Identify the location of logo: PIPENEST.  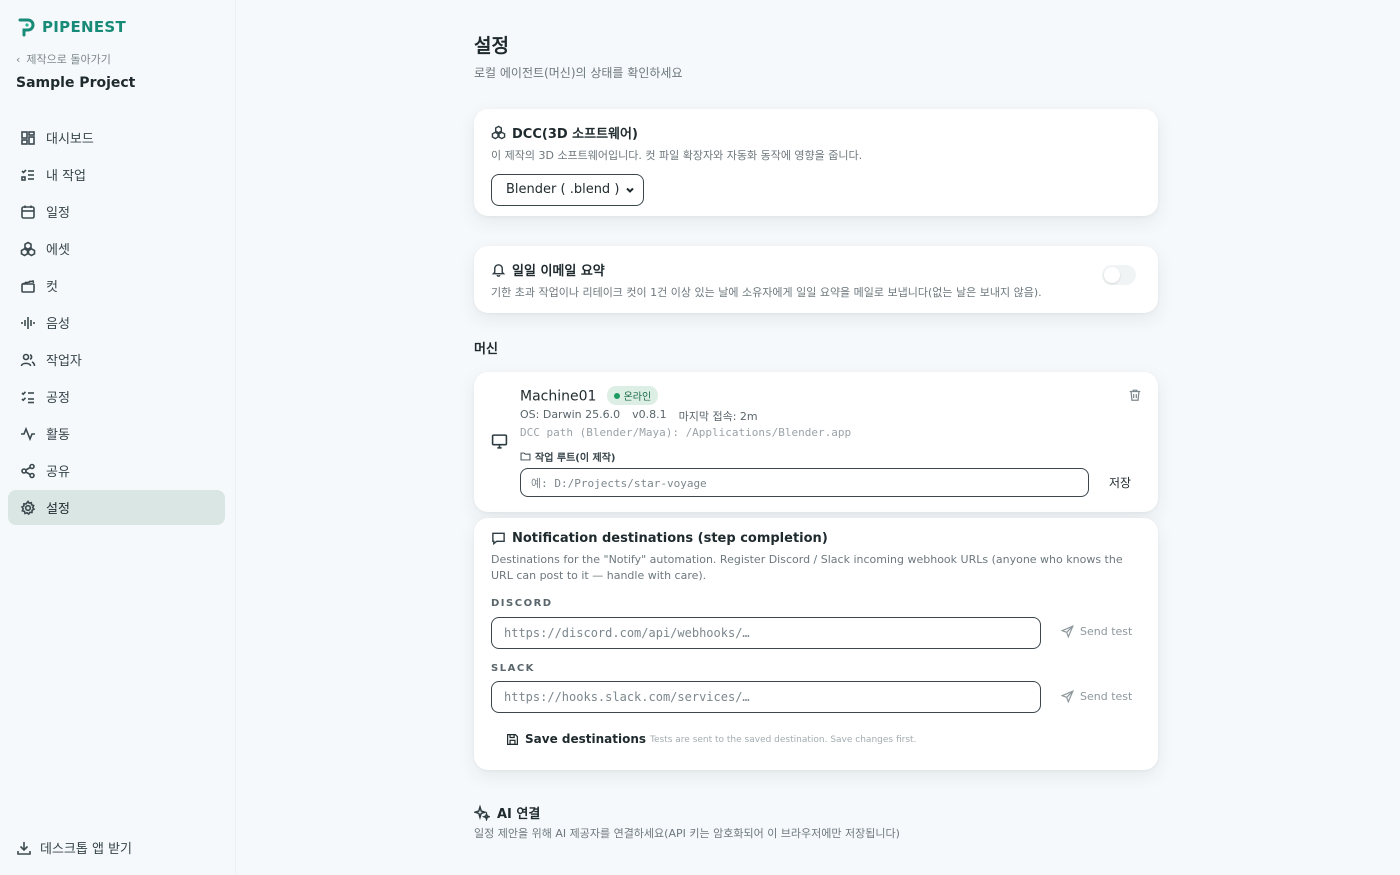
(71, 27).